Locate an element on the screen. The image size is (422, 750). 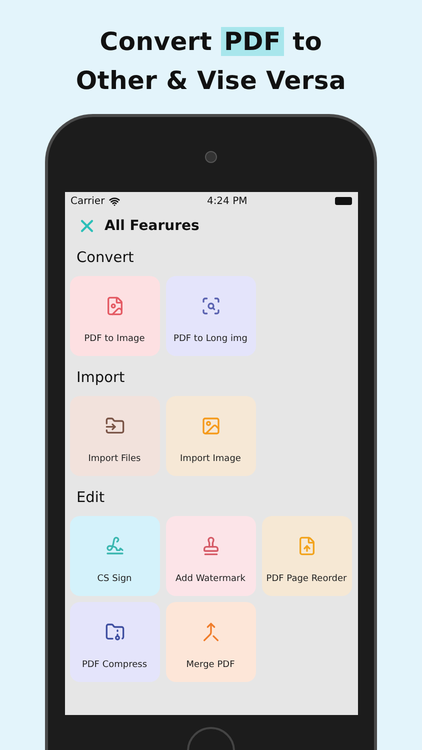
stamp-icon is located at coordinates (210, 546).